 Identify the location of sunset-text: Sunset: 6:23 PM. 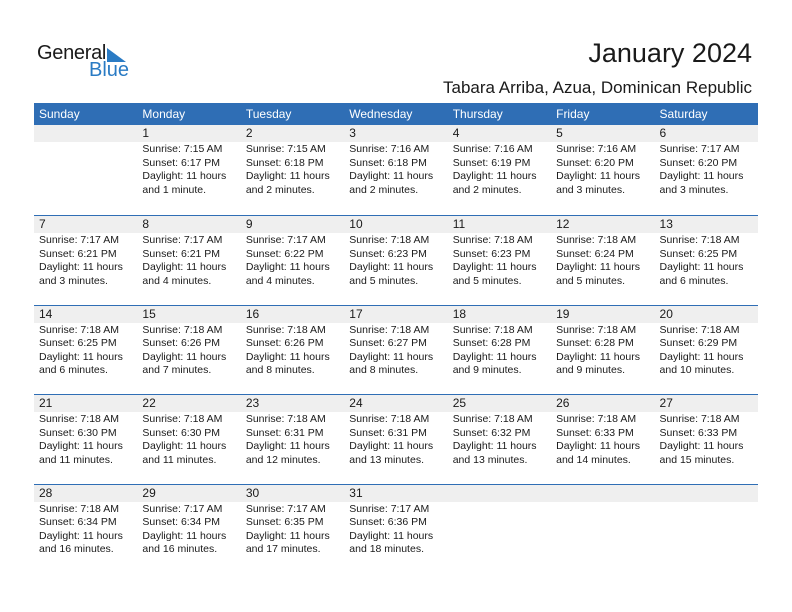
(388, 253).